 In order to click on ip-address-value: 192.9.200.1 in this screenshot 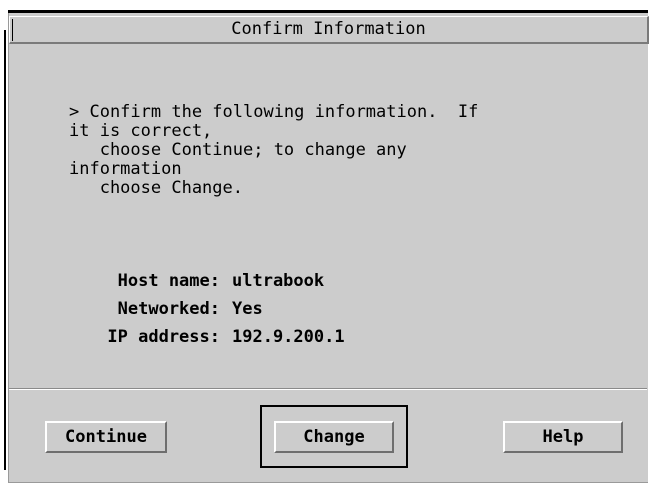, I will do `click(288, 337)`.